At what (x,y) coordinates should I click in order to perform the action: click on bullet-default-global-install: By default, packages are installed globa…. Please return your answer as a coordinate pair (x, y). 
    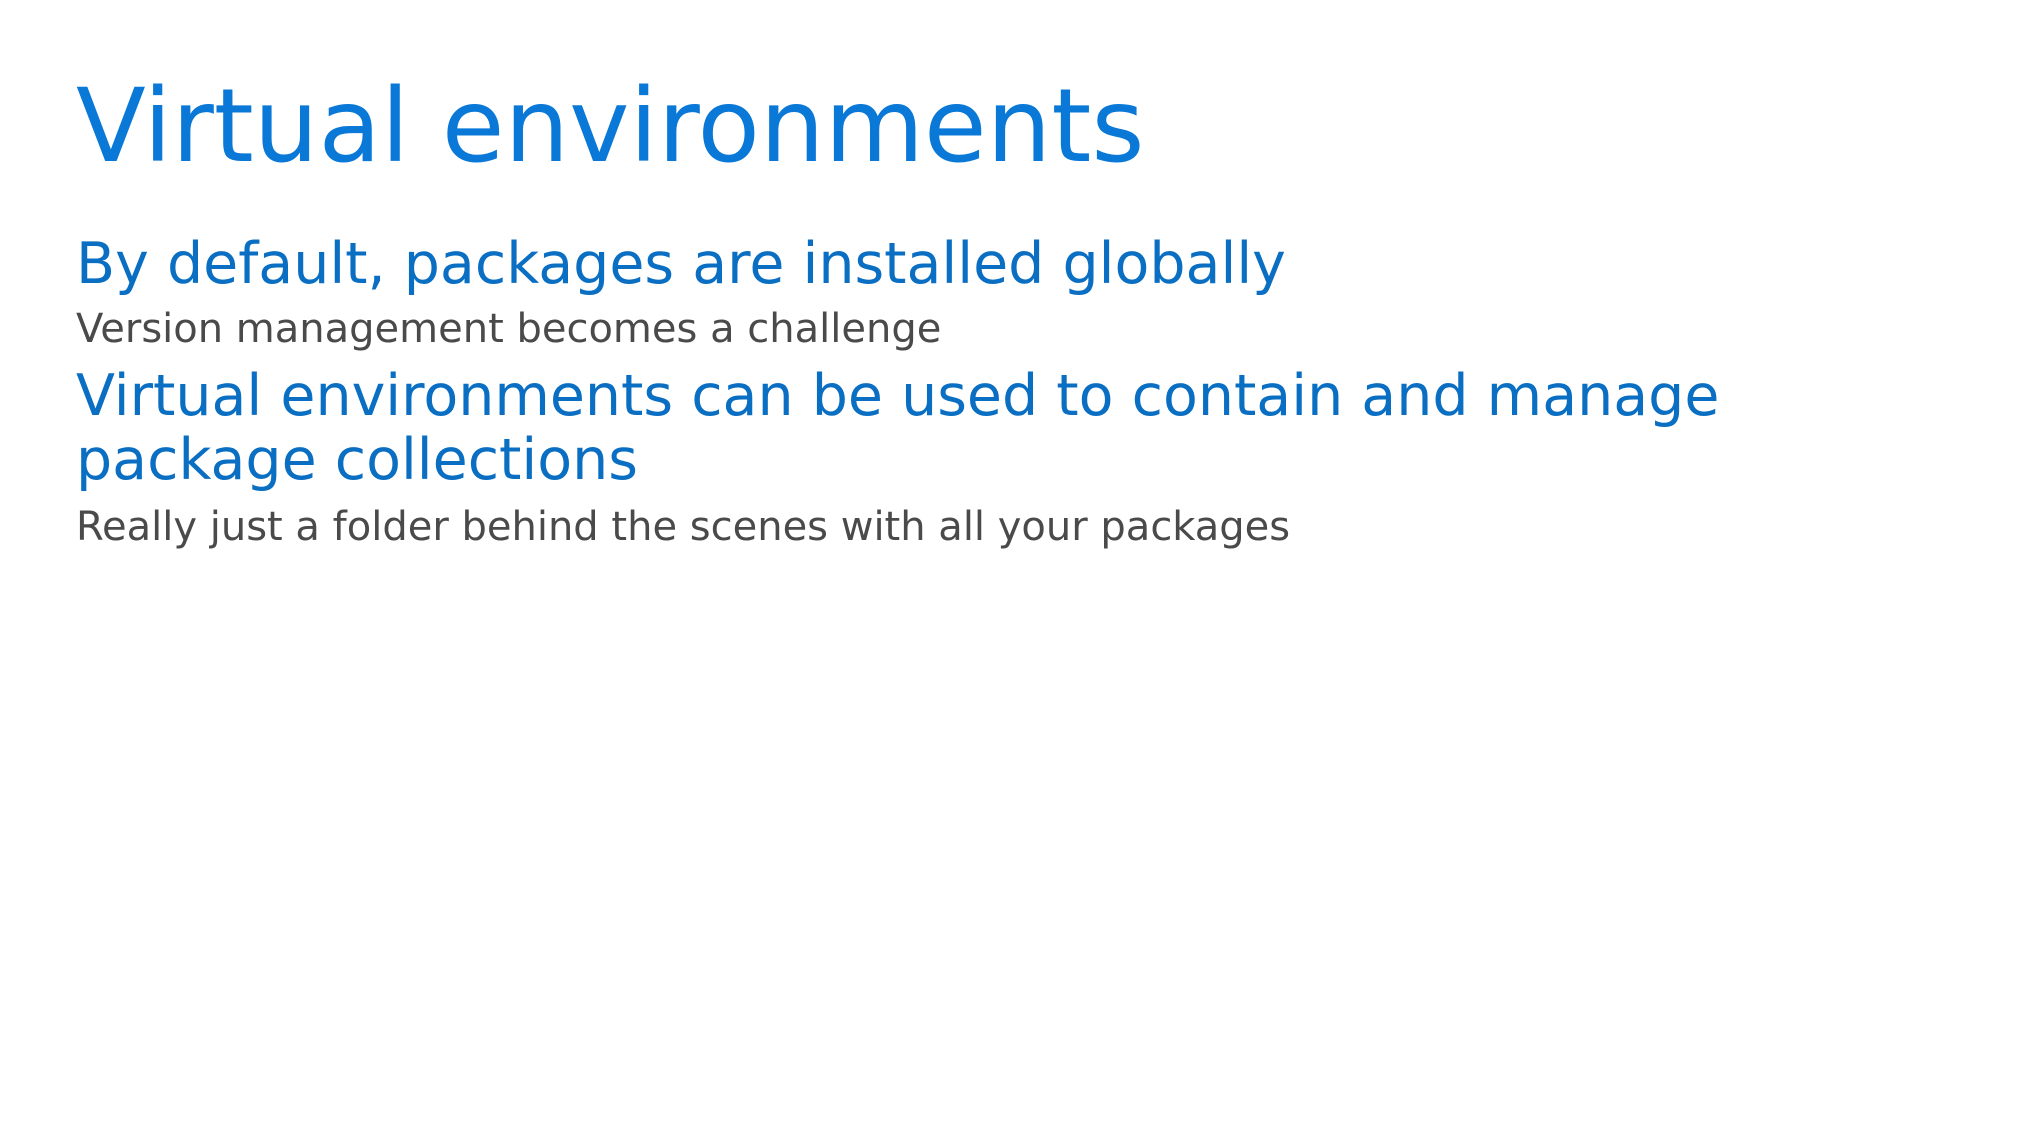
    Looking at the image, I should click on (681, 264).